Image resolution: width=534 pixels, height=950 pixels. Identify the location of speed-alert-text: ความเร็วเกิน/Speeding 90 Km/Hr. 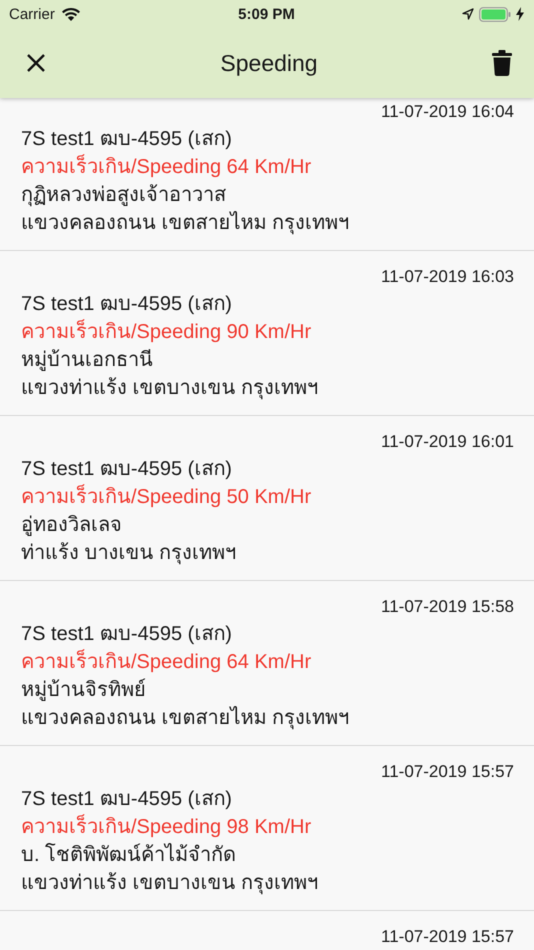
(166, 332).